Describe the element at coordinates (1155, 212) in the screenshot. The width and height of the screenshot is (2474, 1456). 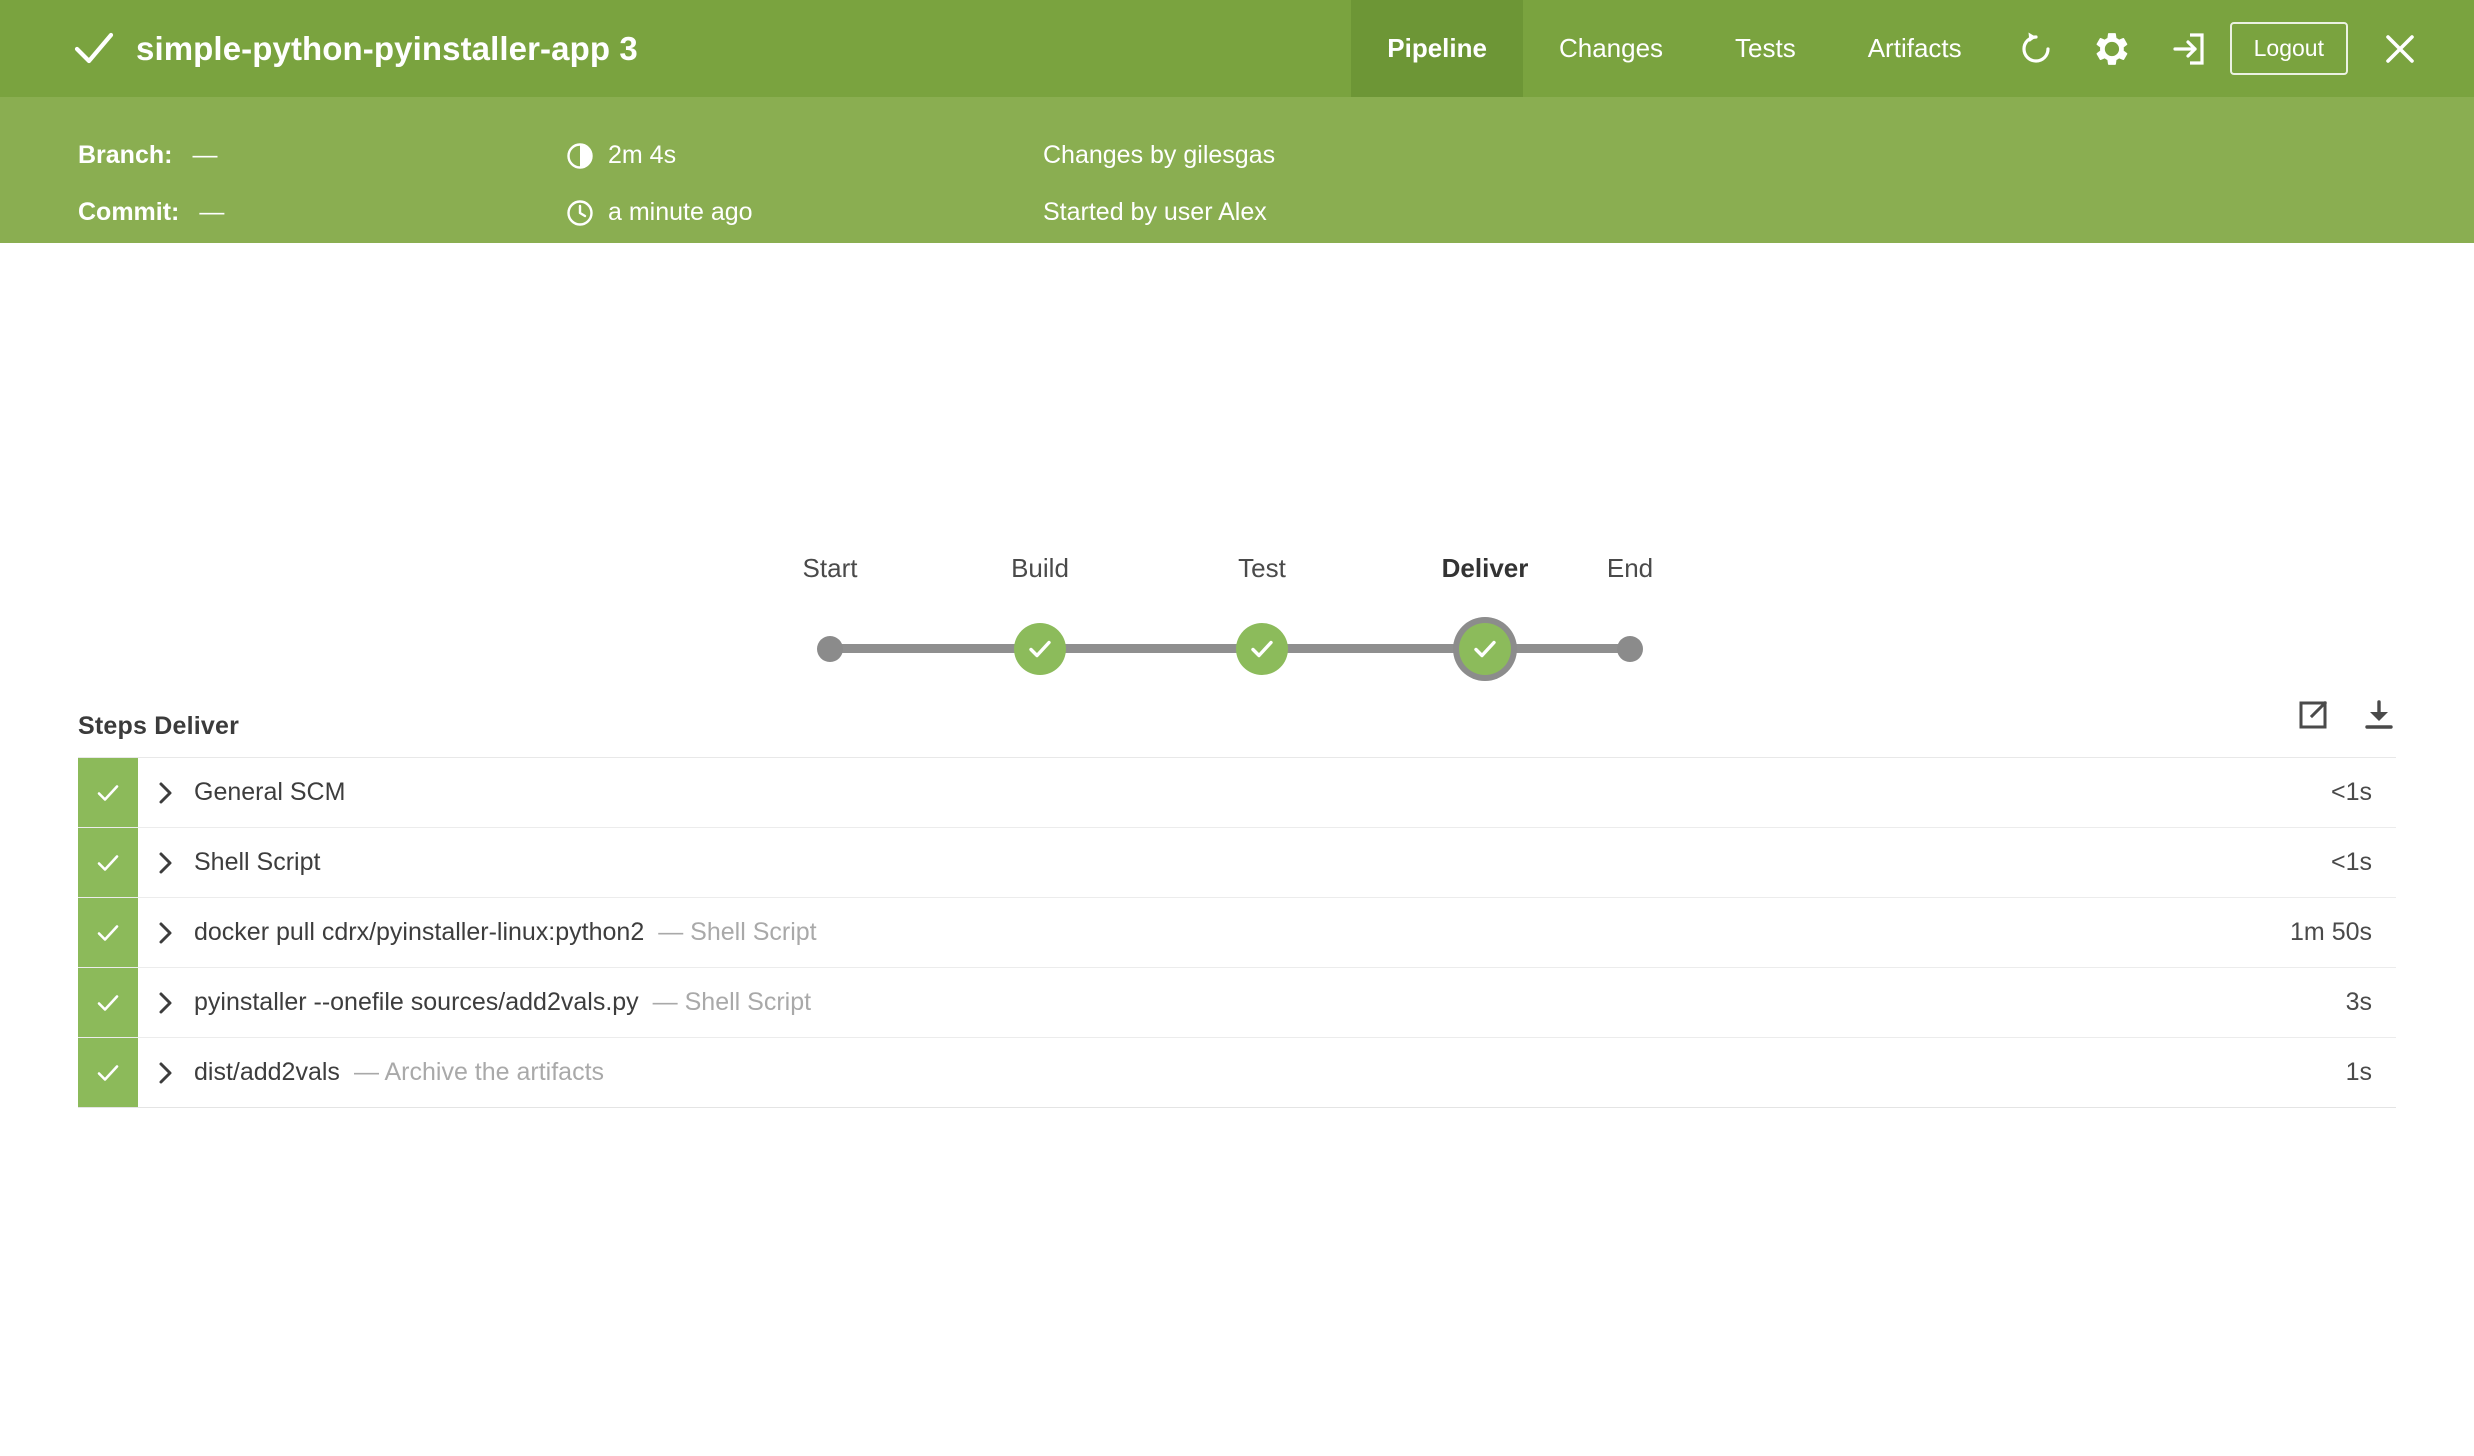
I see `started-by-value: Started by user Alex` at that location.